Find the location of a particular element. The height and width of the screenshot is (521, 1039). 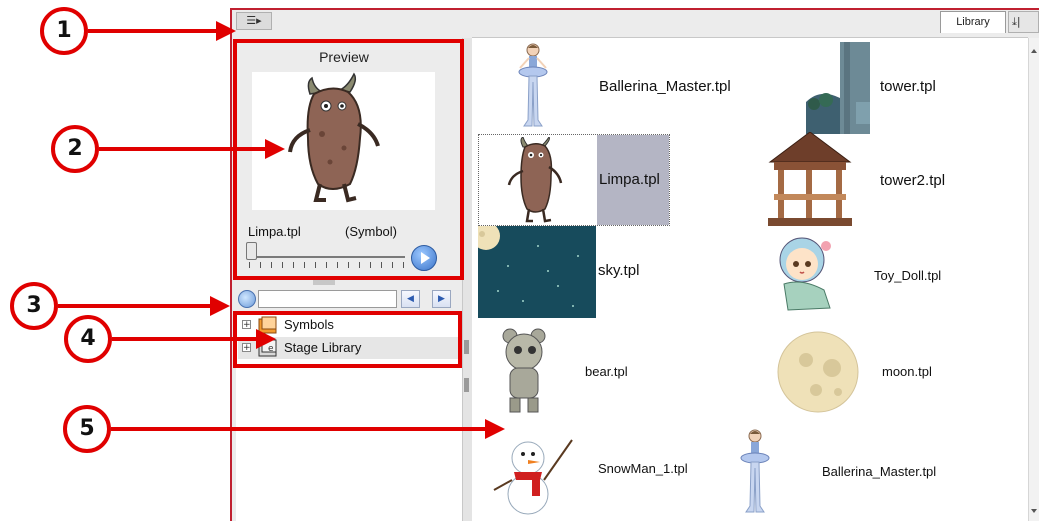

preview-highlight-box is located at coordinates (348, 159).